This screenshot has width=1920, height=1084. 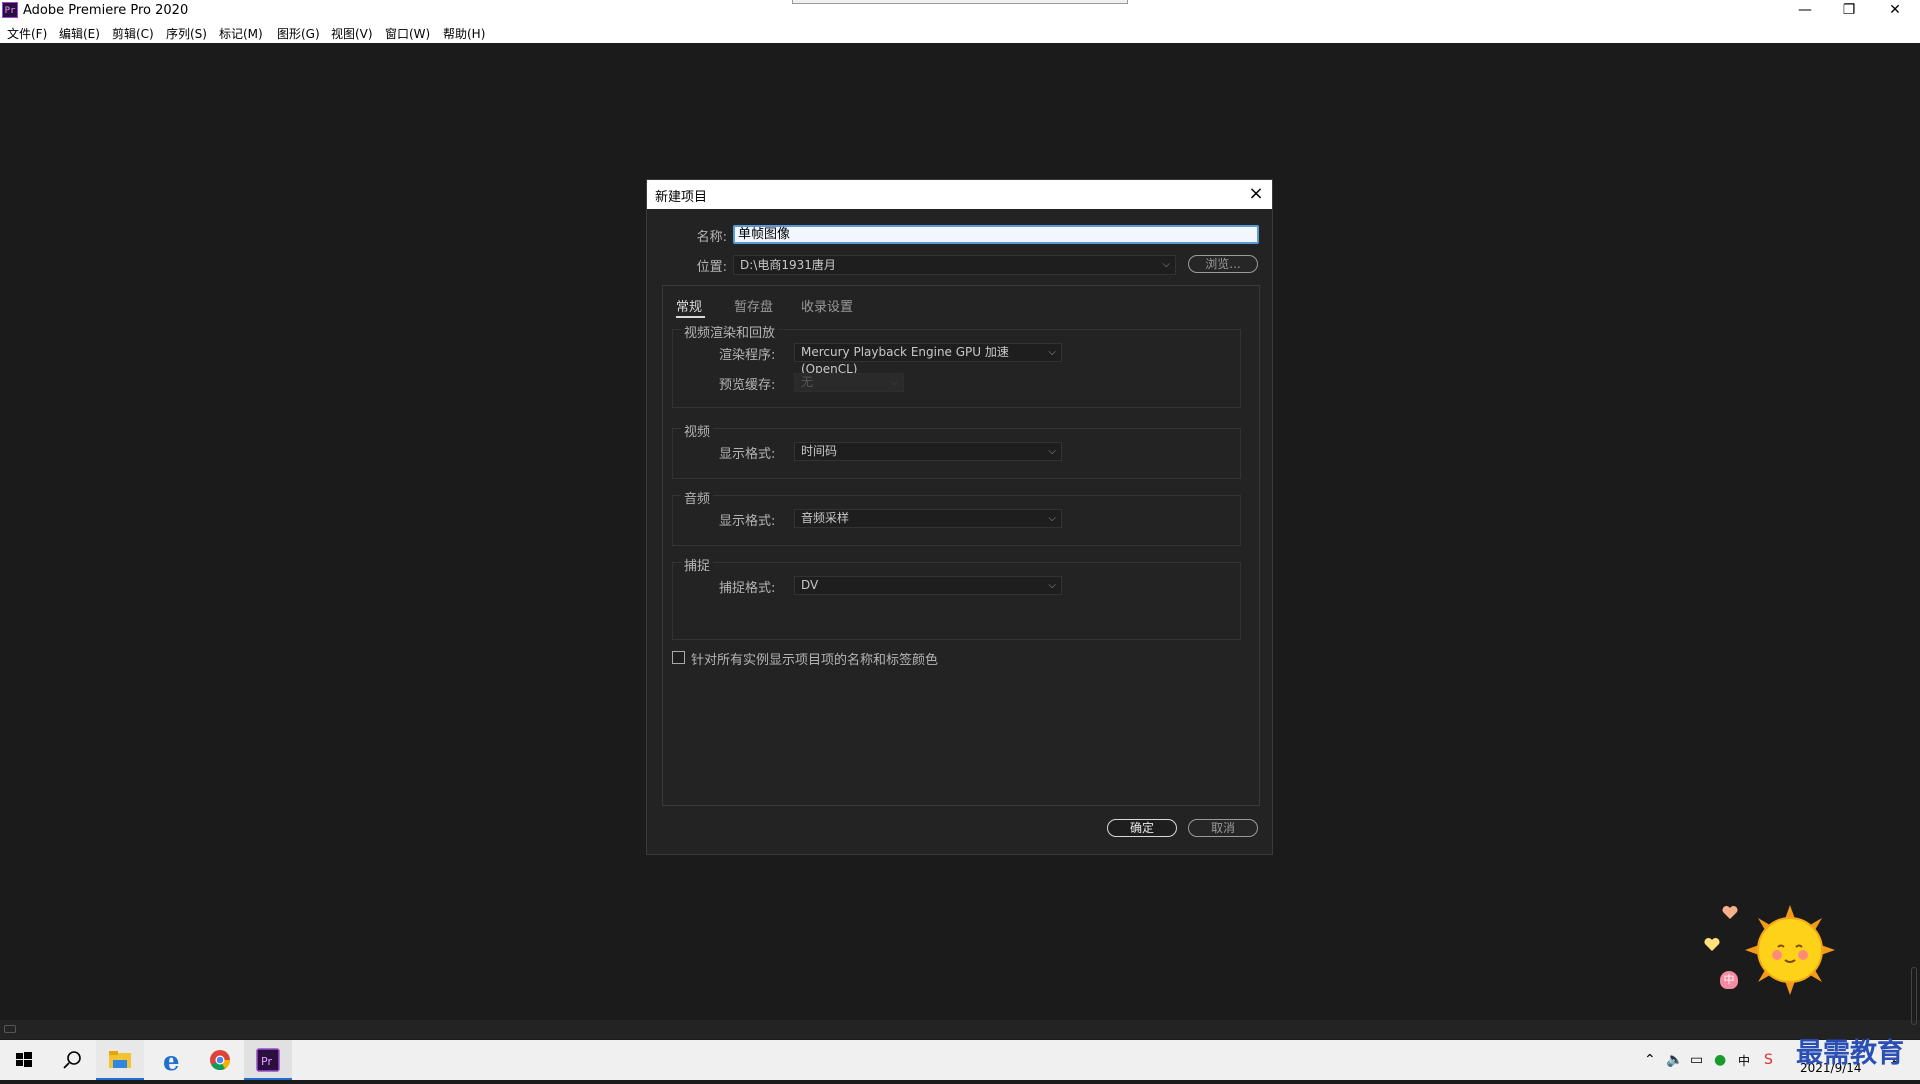 What do you see at coordinates (79, 33) in the screenshot?
I see `menu-edit: 编辑(E)` at bounding box center [79, 33].